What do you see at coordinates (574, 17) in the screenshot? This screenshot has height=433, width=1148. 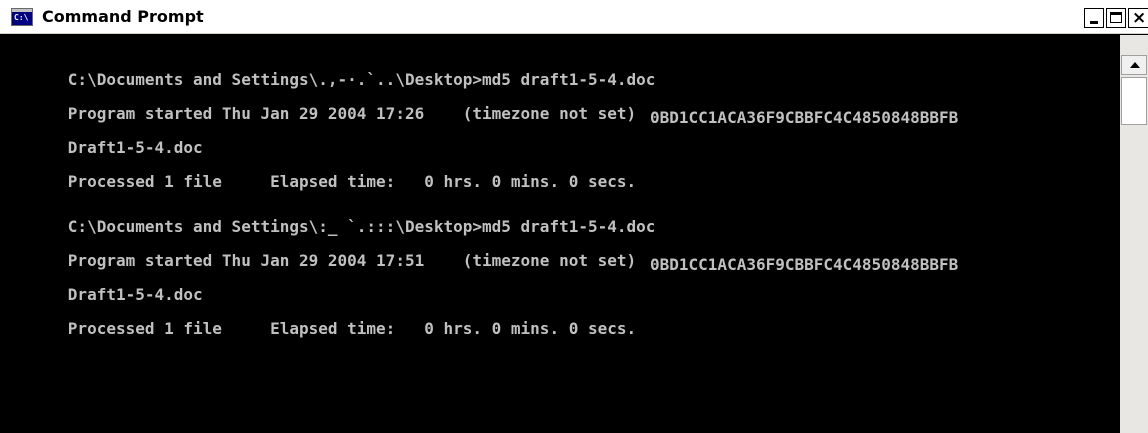 I see `title-bar: C:\ Command Prompt ×` at bounding box center [574, 17].